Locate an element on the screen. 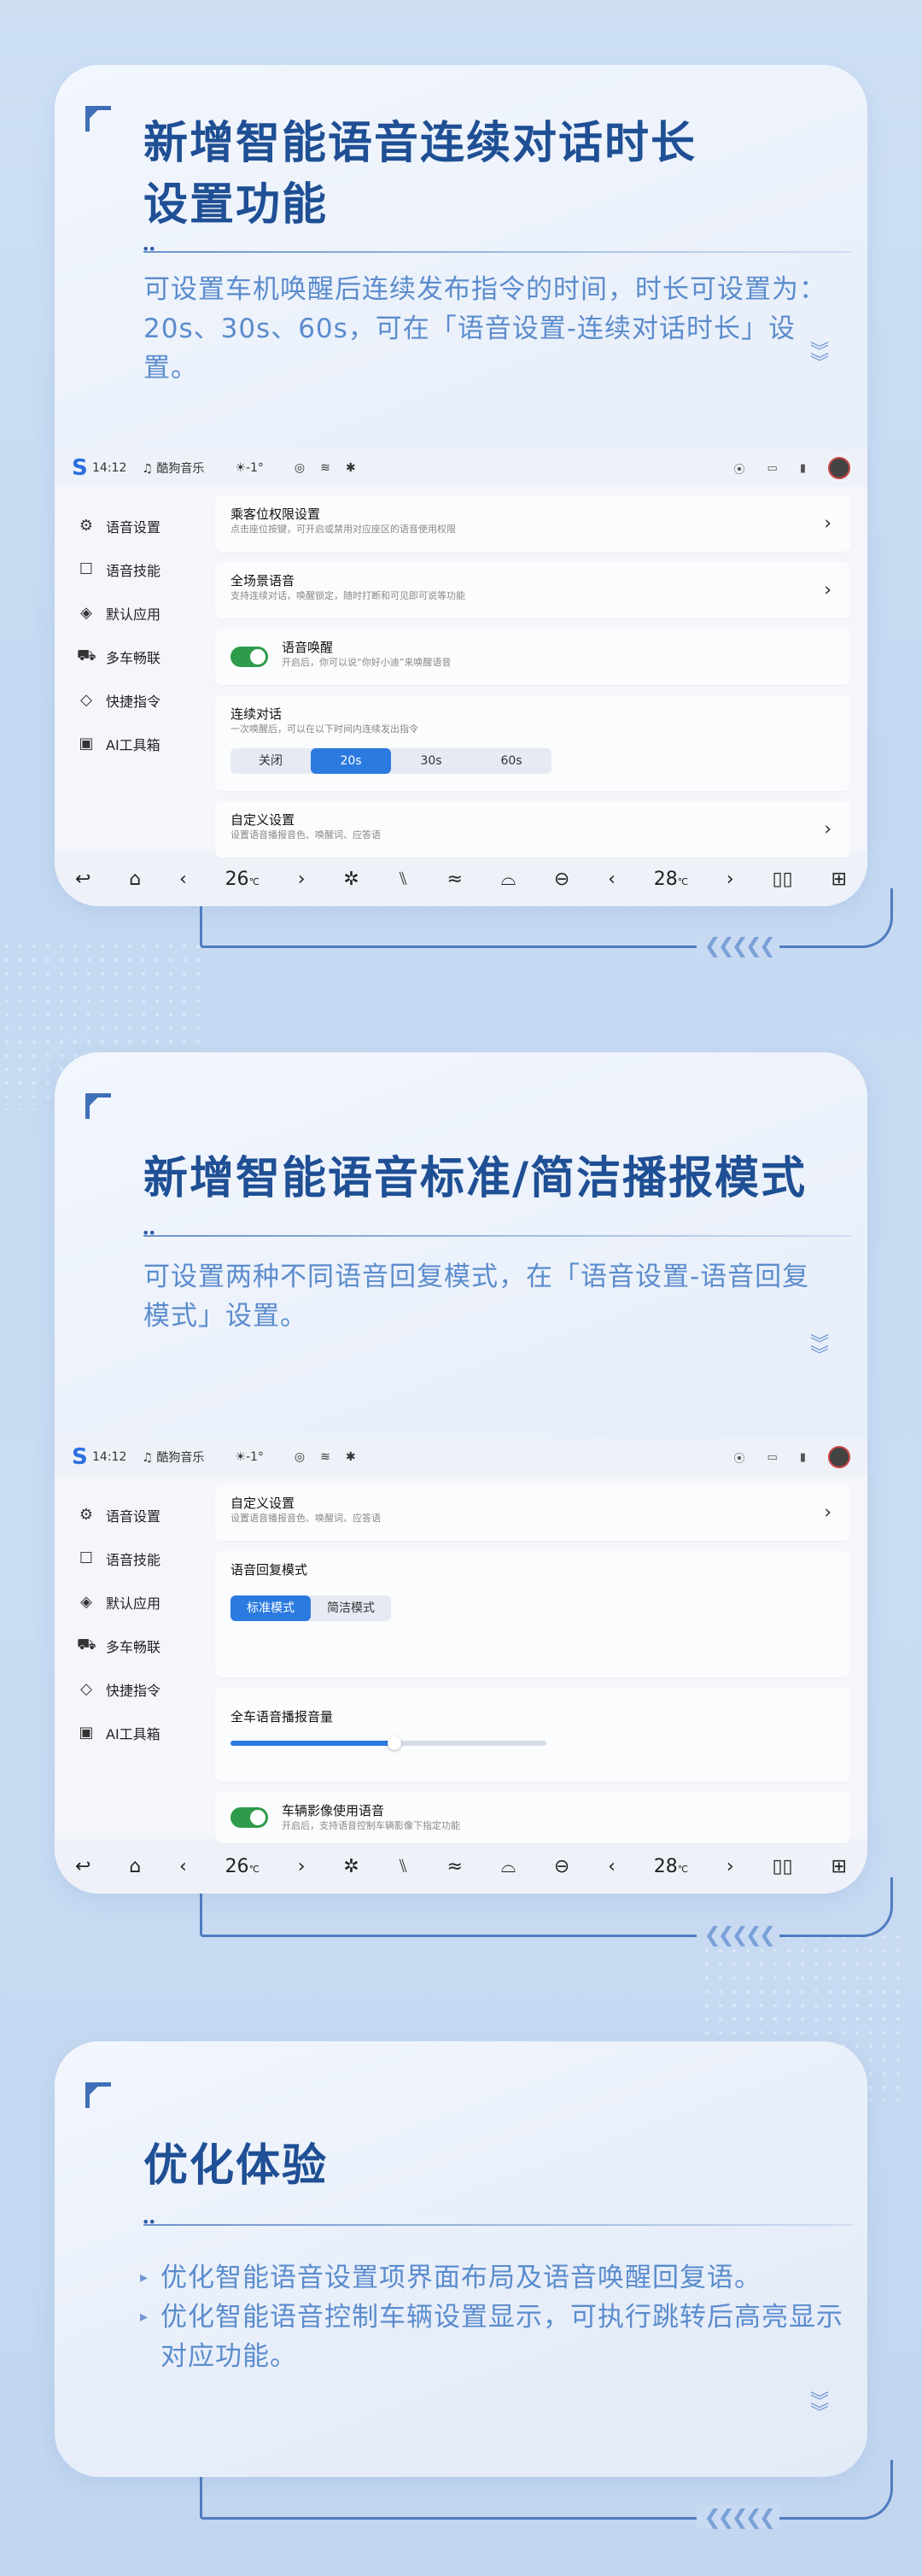 This screenshot has height=2576, width=922. list-item: 全场景语音 支持连续对话，唤醒锁定，随时打断和可见即可说等功能 › is located at coordinates (532, 590).